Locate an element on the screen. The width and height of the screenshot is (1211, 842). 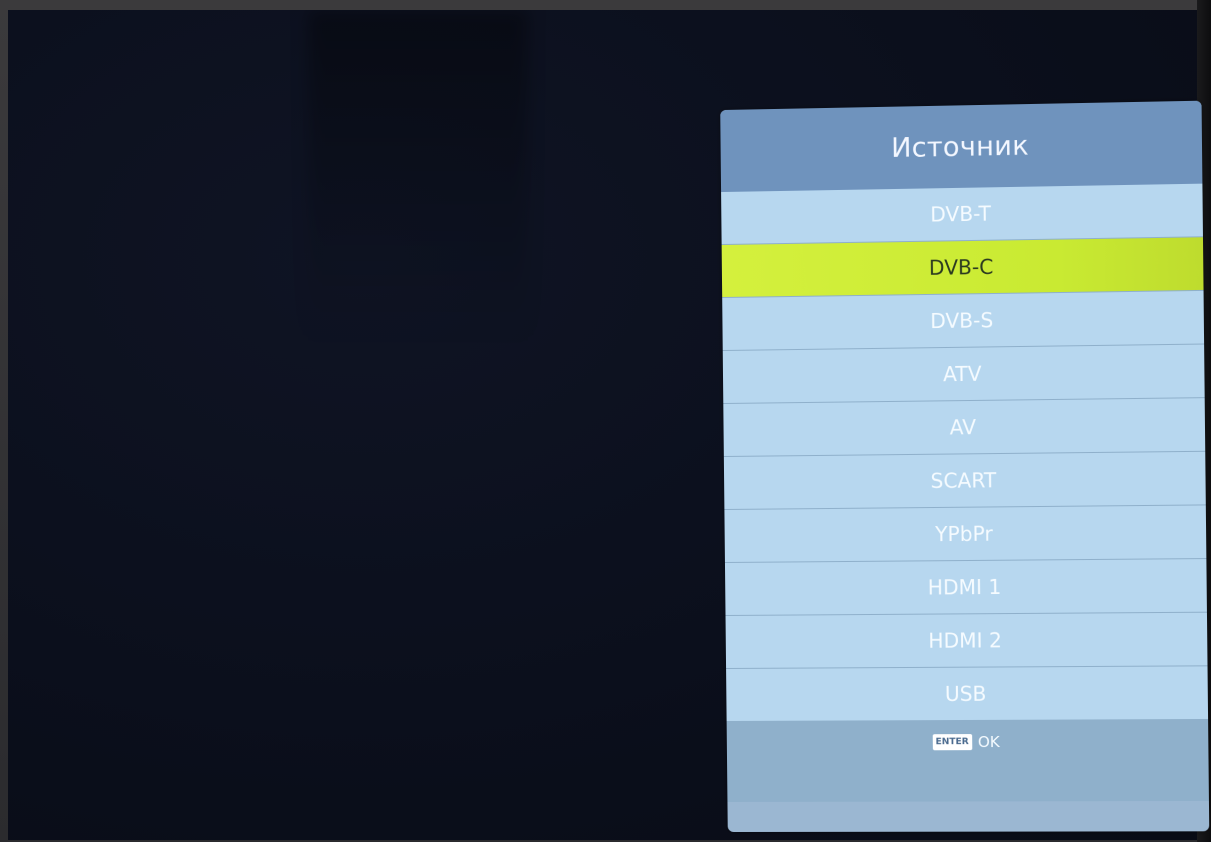
source-menu-footer: ENTER OK is located at coordinates (967, 761).